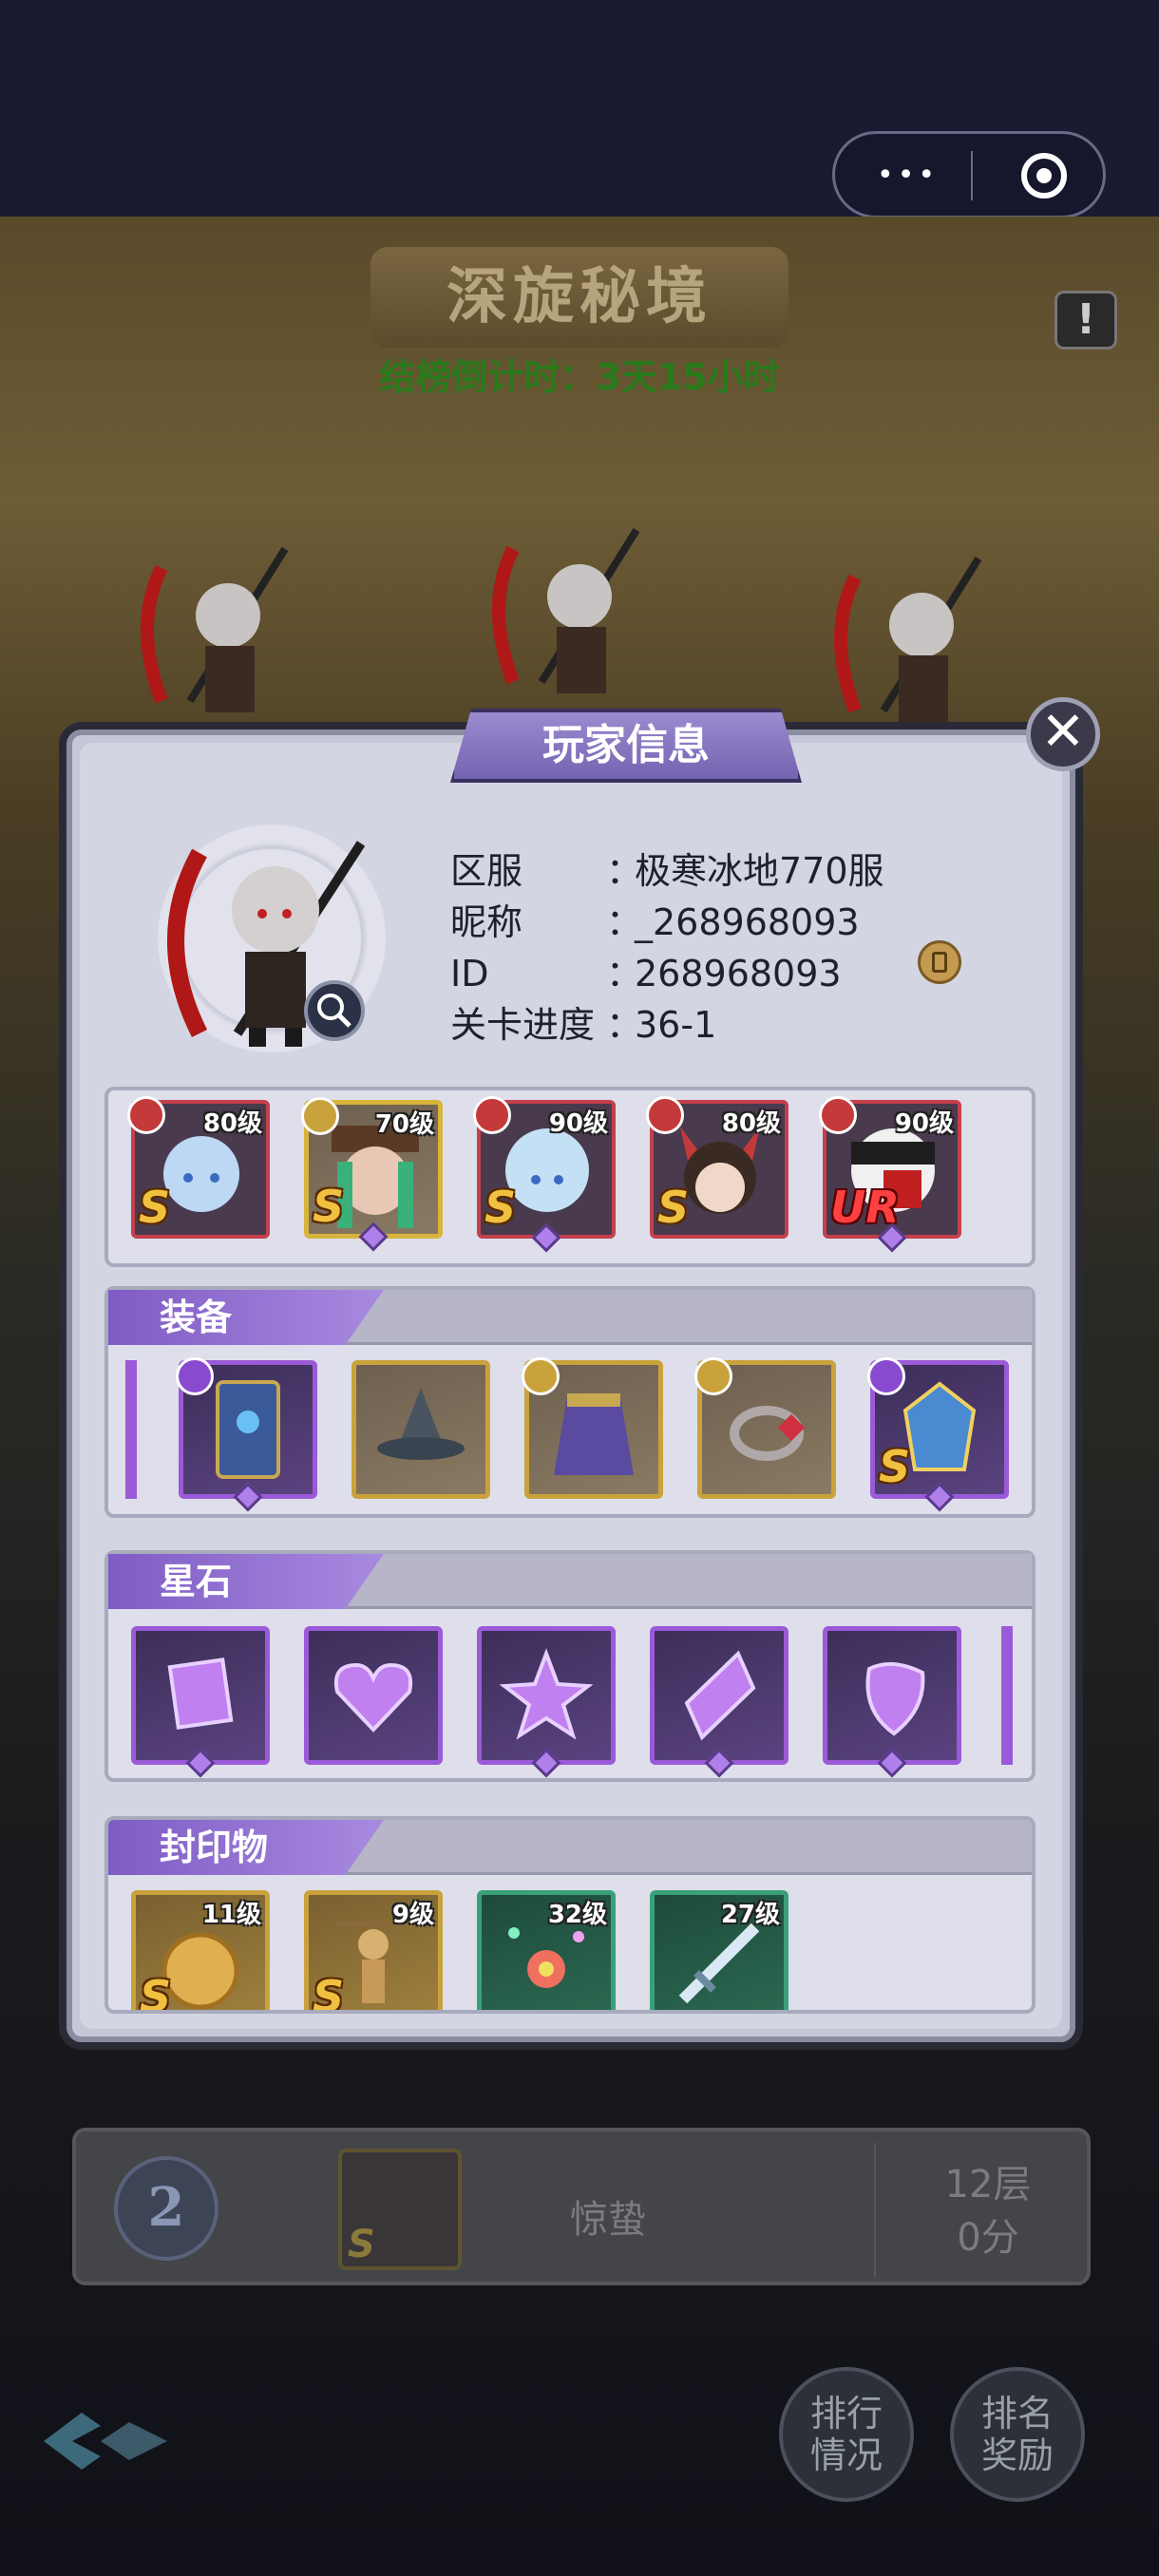  Describe the element at coordinates (939, 962) in the screenshot. I see `copy-id-button` at that location.